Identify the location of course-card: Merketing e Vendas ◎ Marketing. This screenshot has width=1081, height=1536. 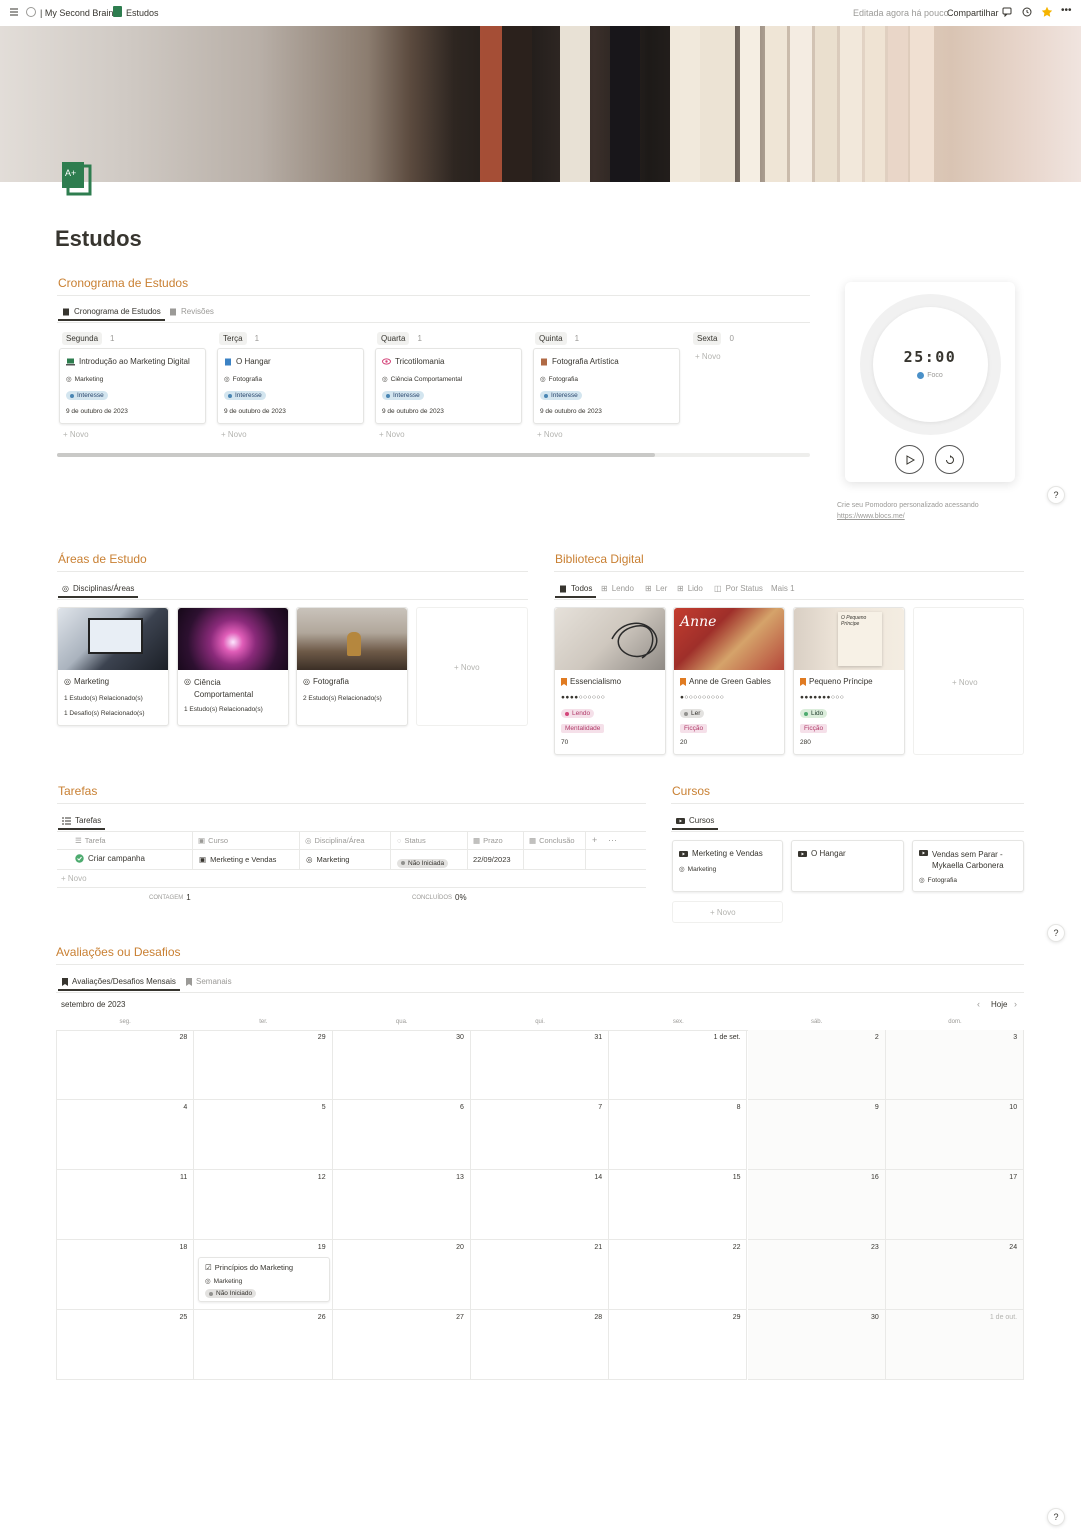
(727, 866).